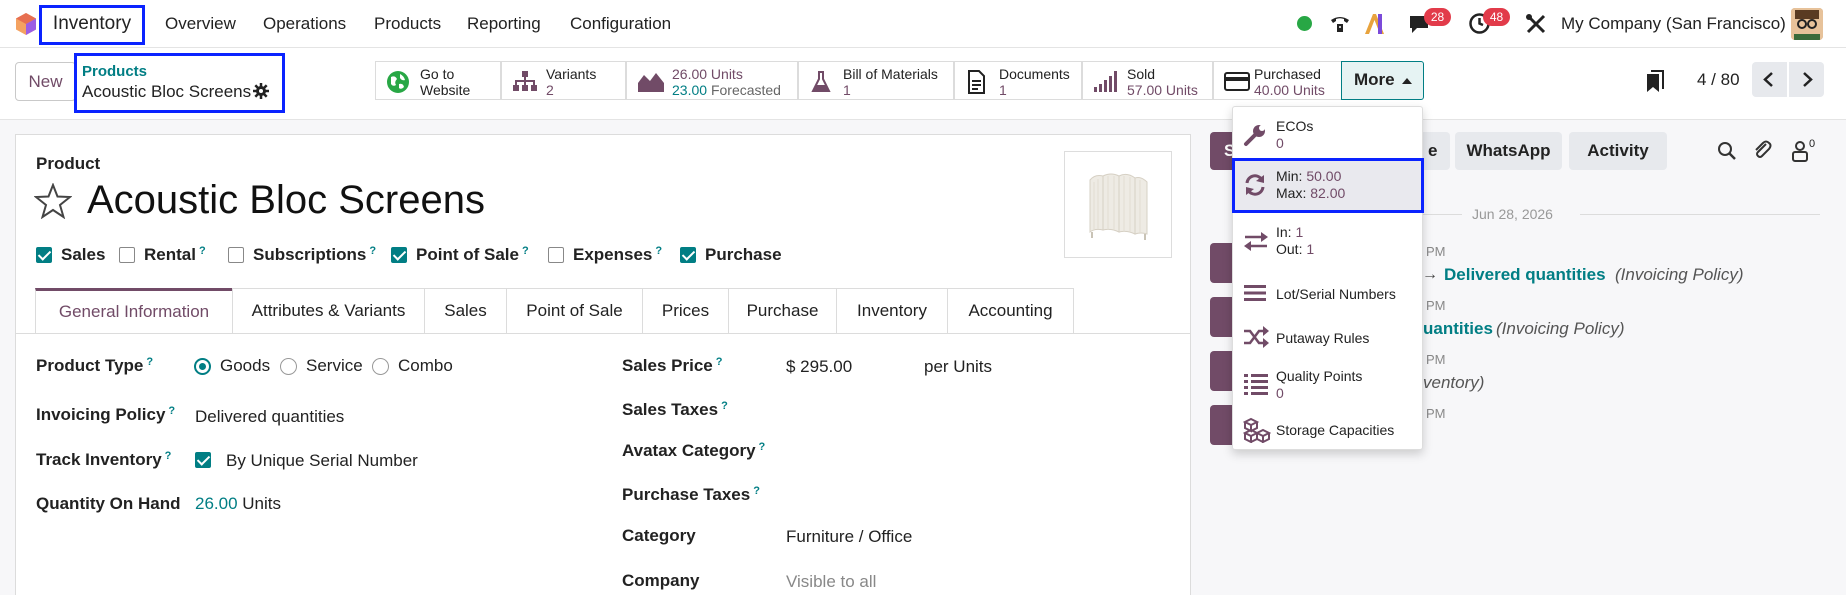 The image size is (1846, 595). I want to click on point-of-sale-checkbox, so click(399, 255).